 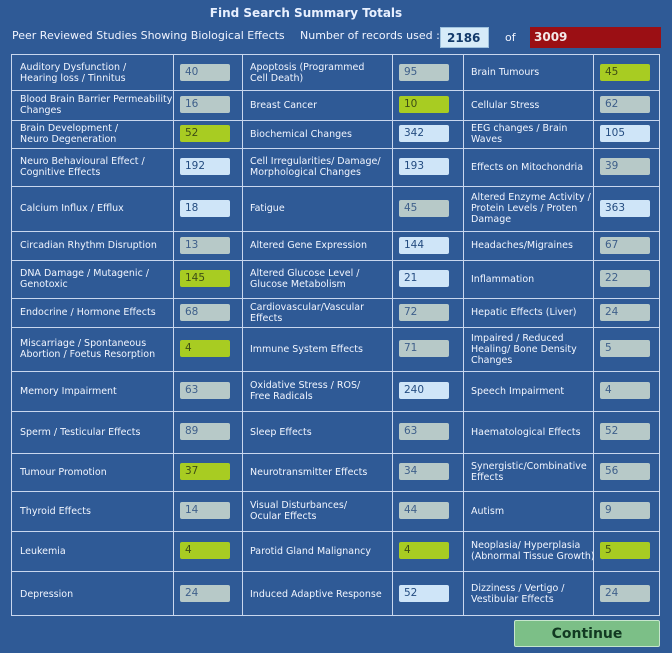 What do you see at coordinates (527, 167) in the screenshot?
I see `category-label-line: Effects on Mitochondria` at bounding box center [527, 167].